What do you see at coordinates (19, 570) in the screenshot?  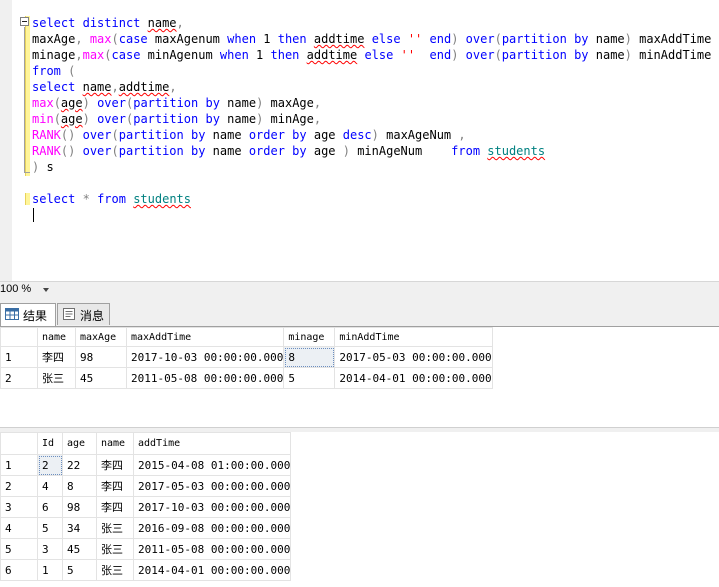 I see `row-number: 6` at bounding box center [19, 570].